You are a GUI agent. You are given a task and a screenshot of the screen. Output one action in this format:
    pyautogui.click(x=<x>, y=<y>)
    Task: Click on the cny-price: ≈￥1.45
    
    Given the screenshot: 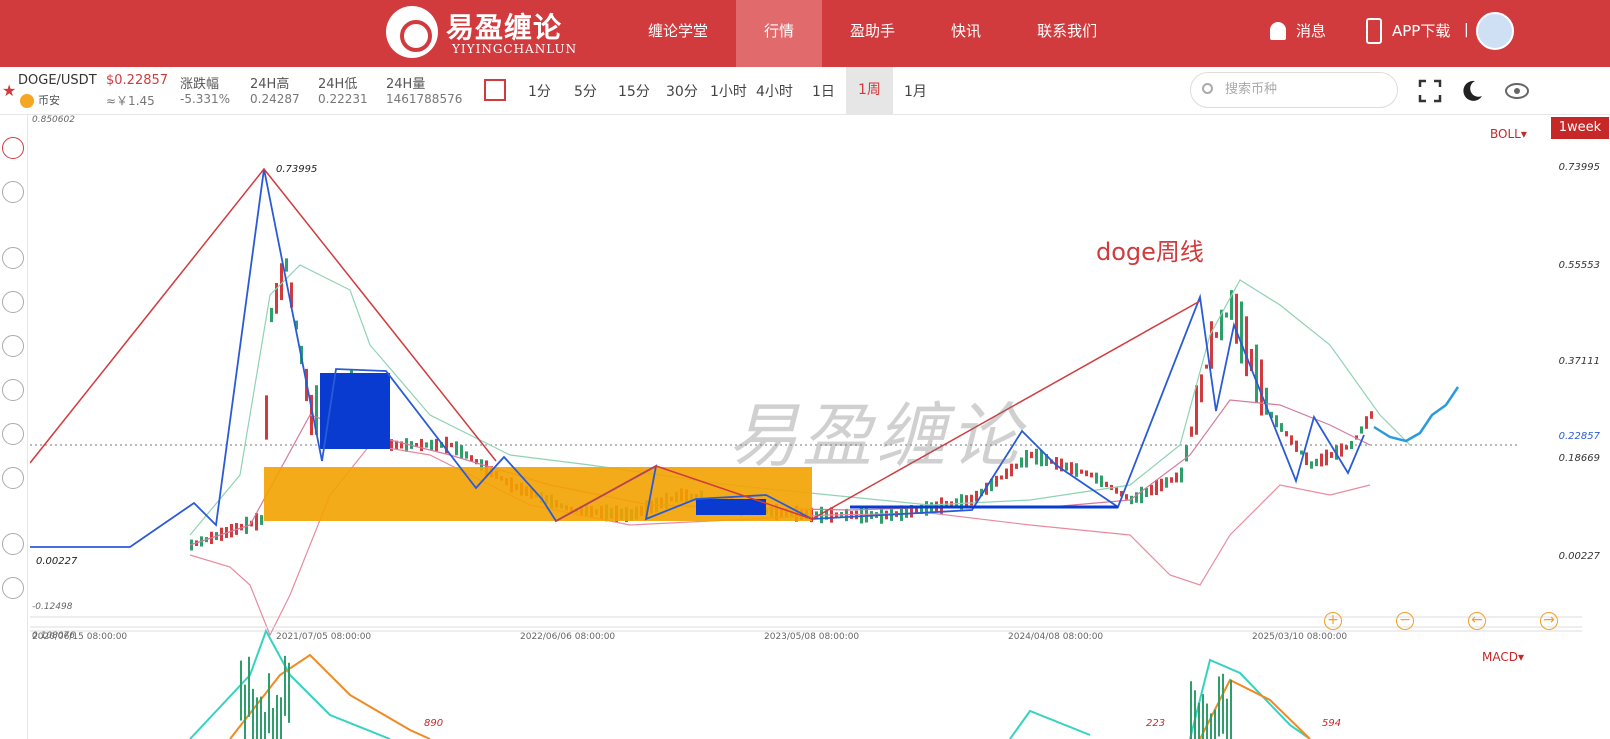 What is the action you would take?
    pyautogui.click(x=130, y=101)
    